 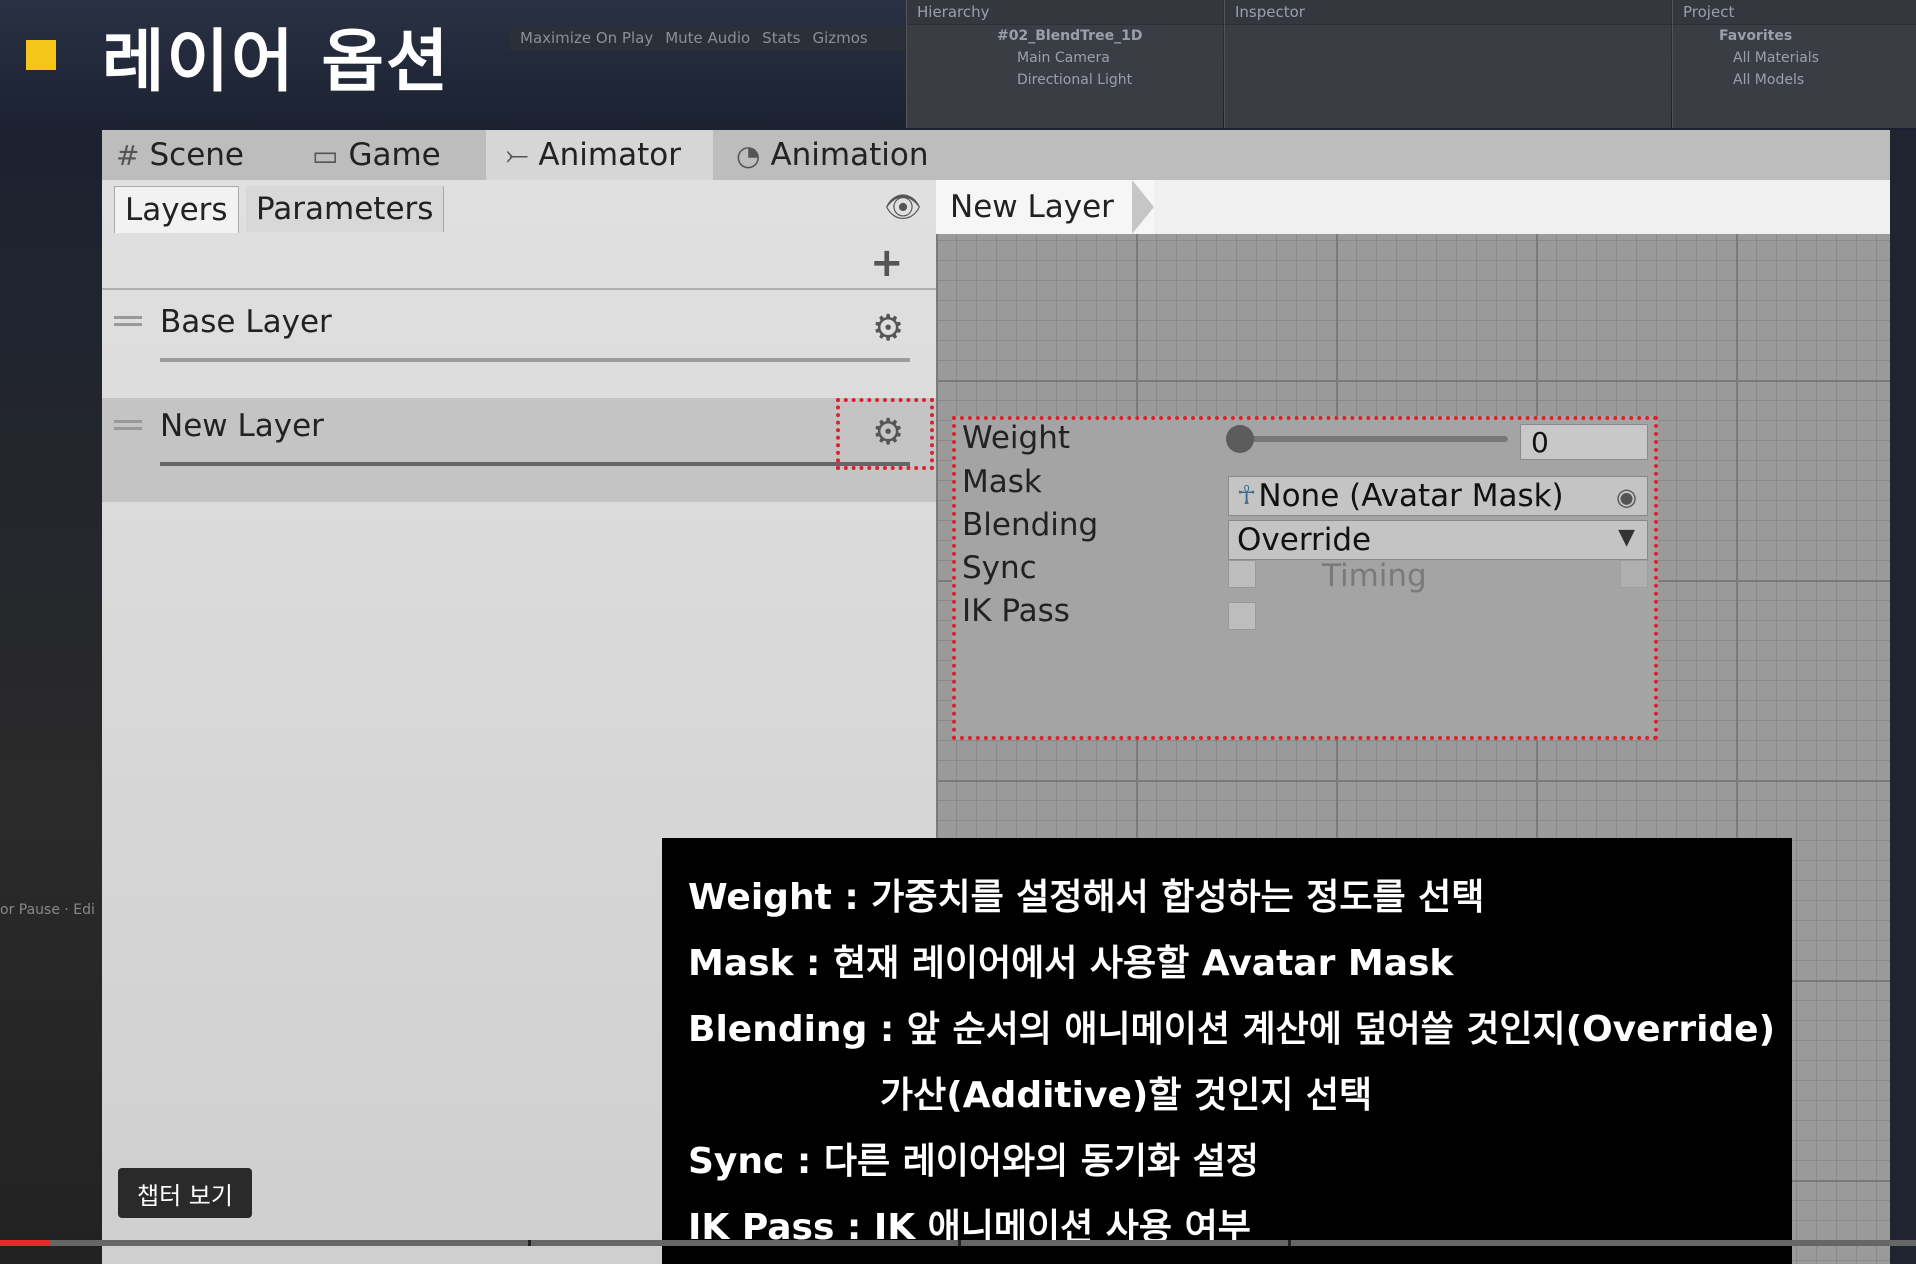 What do you see at coordinates (1065, 12) in the screenshot?
I see `hierarchy-title: Hierarchy` at bounding box center [1065, 12].